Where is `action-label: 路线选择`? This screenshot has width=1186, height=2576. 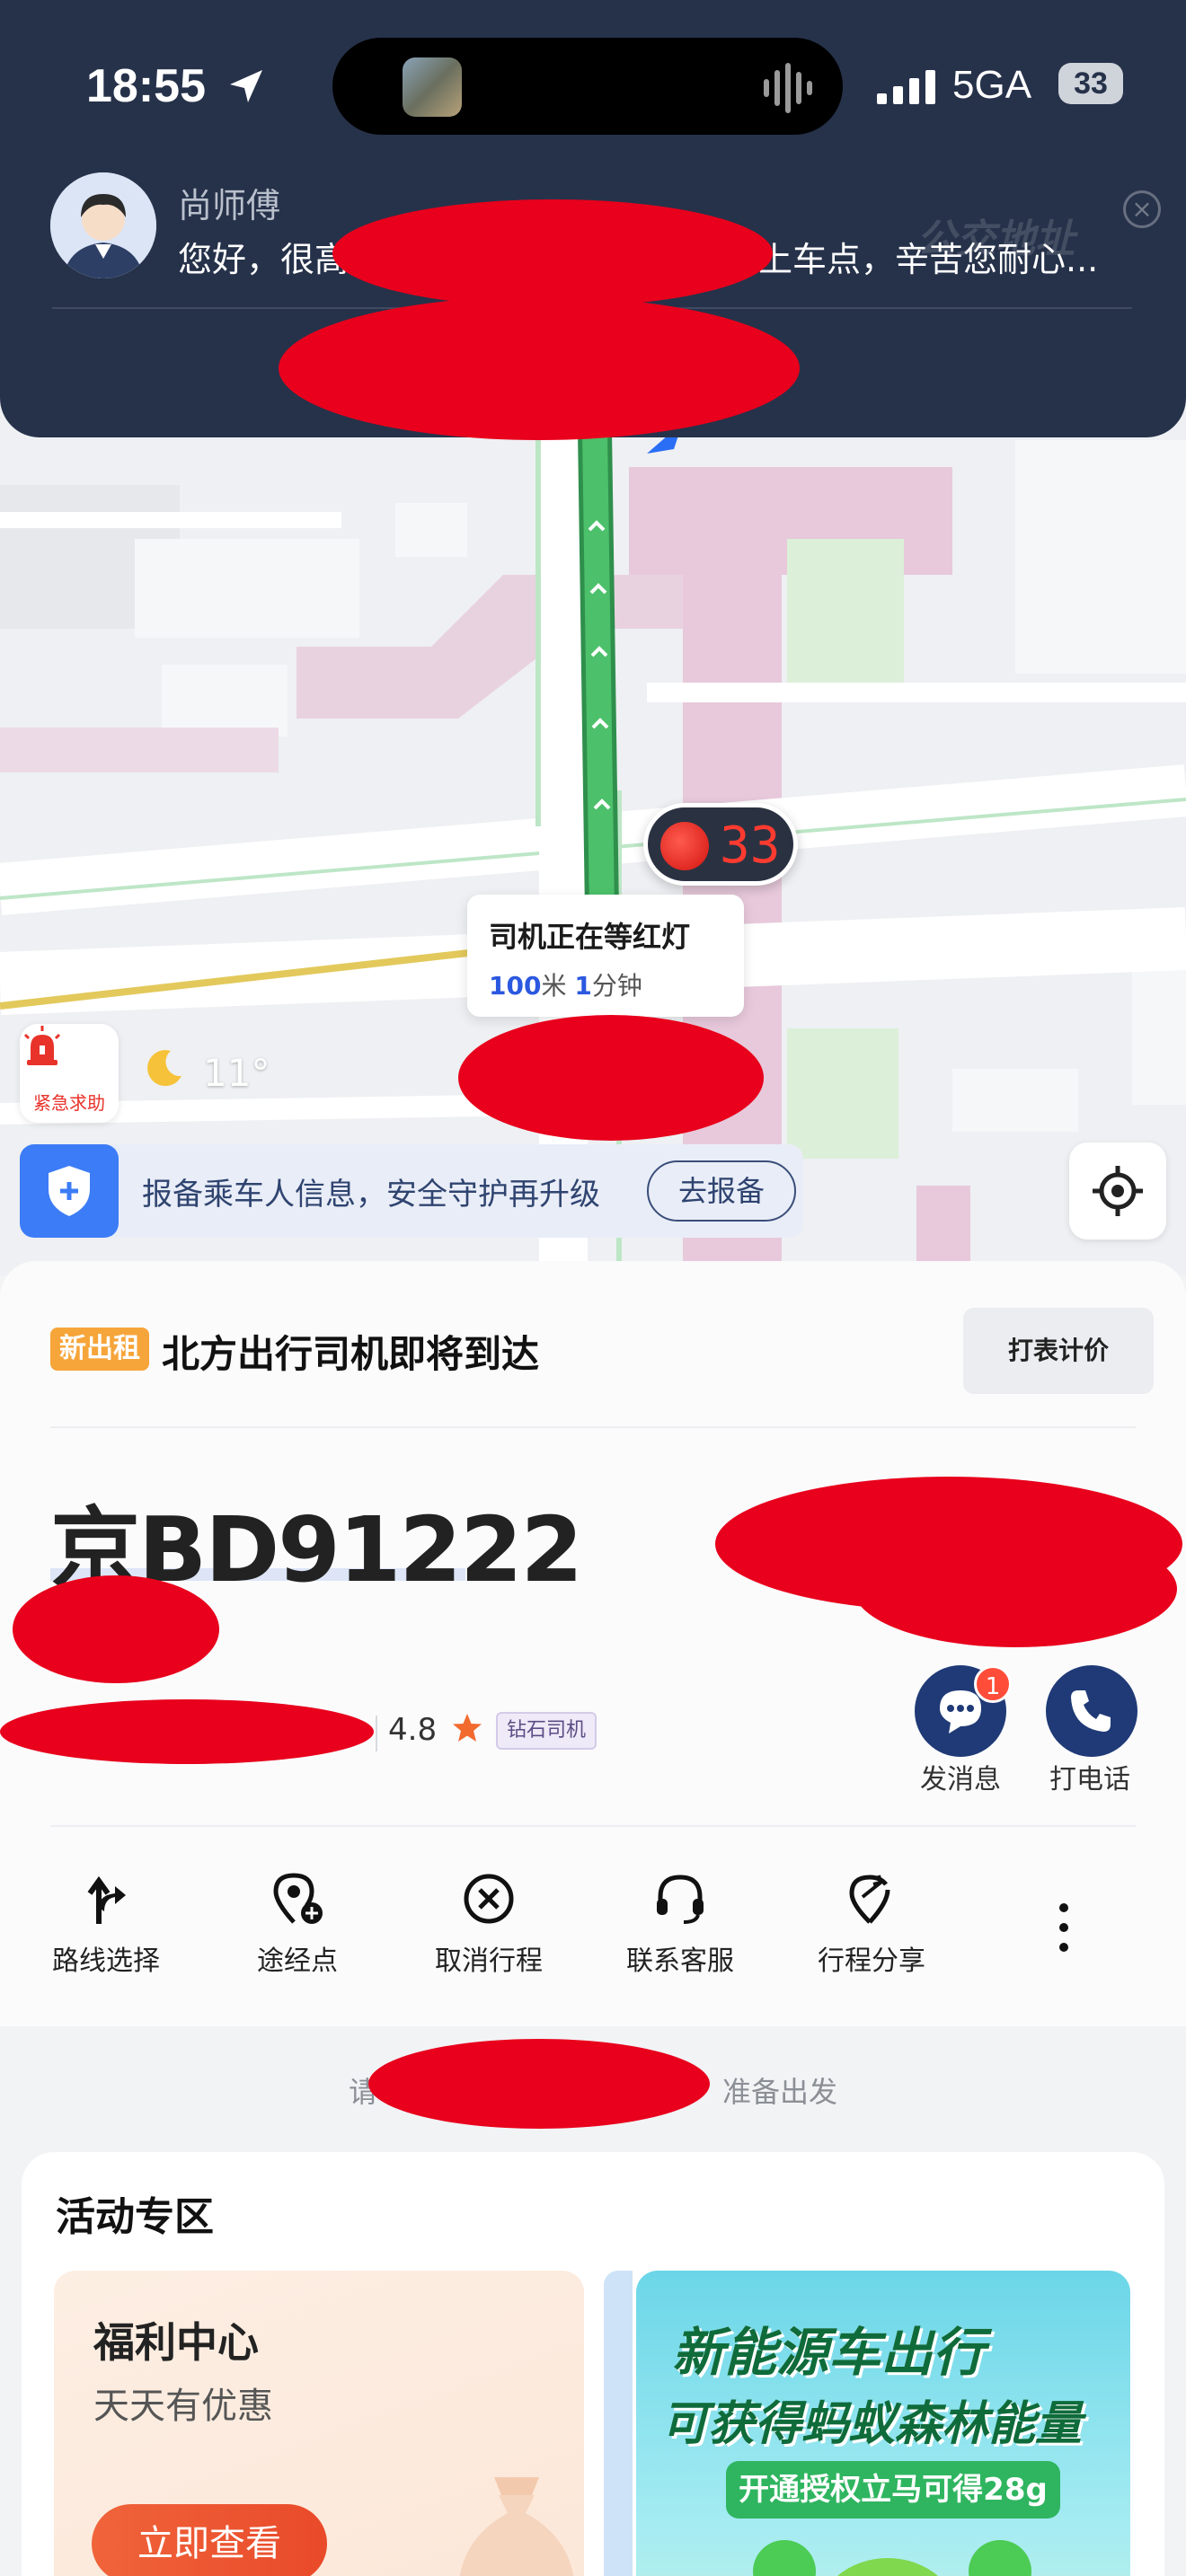 action-label: 路线选择 is located at coordinates (106, 1961).